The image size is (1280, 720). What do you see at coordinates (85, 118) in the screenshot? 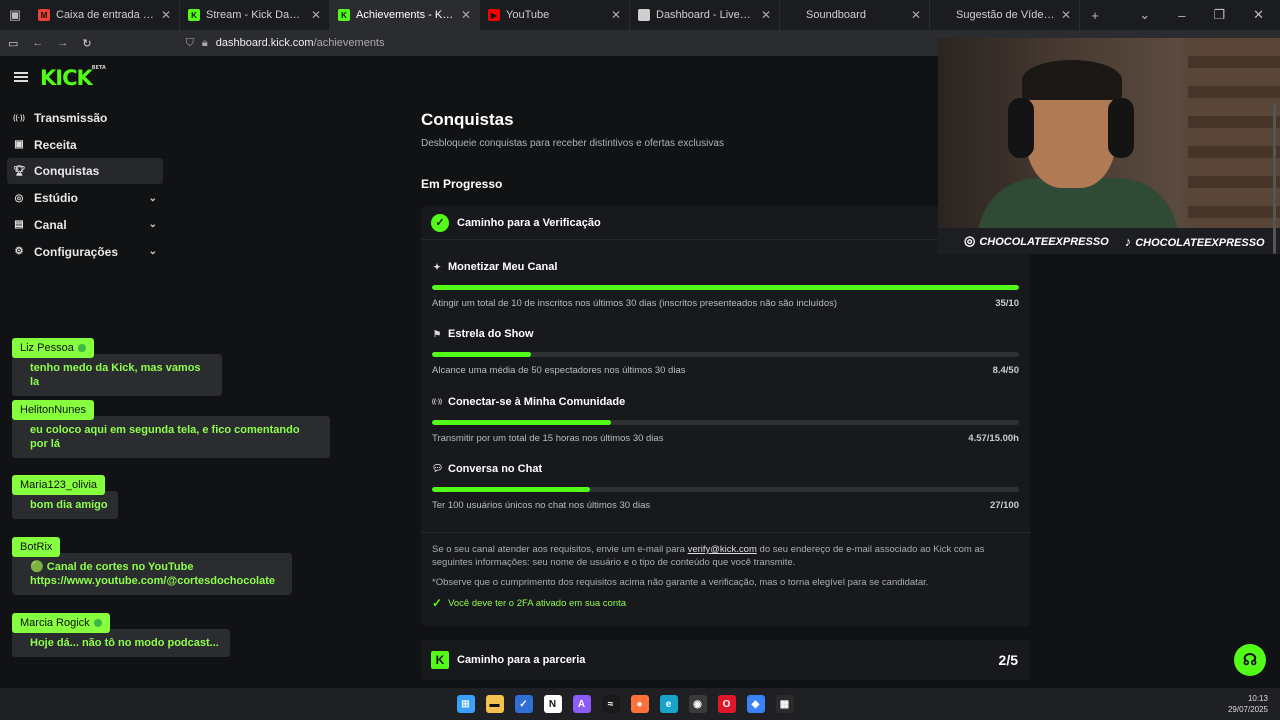
I see `sidebar-item-transmissão: ((·)) Transmissão` at bounding box center [85, 118].